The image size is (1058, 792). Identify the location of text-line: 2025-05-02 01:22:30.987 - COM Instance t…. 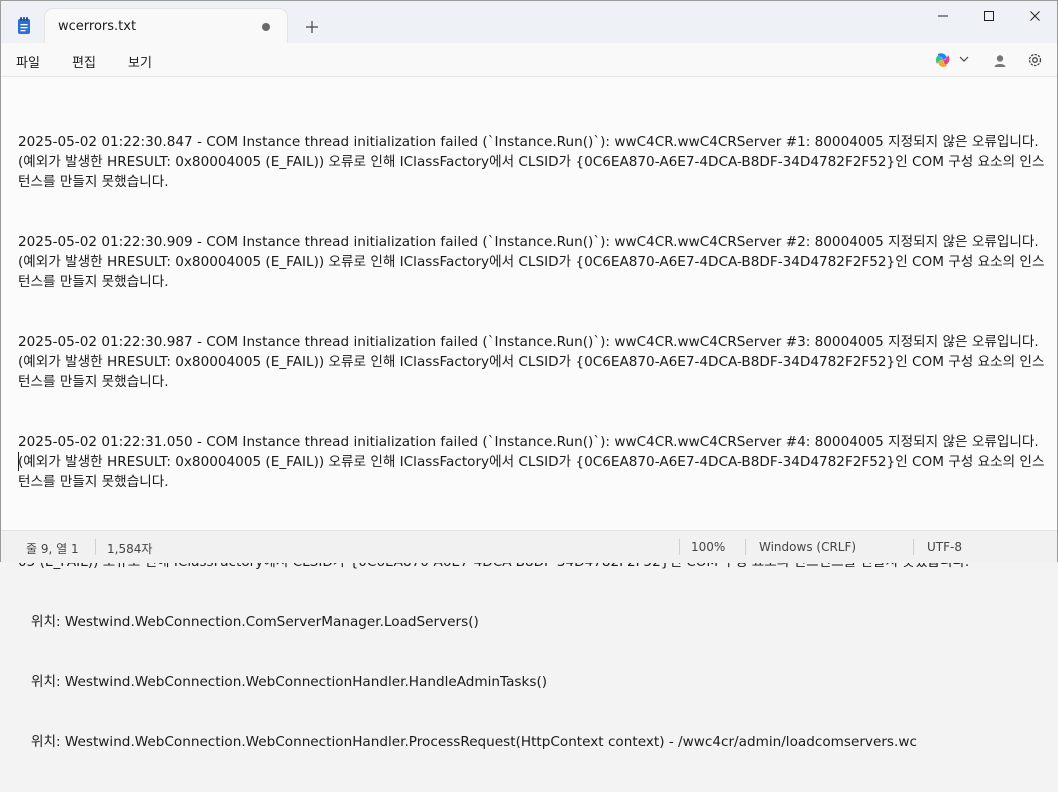
(531, 362).